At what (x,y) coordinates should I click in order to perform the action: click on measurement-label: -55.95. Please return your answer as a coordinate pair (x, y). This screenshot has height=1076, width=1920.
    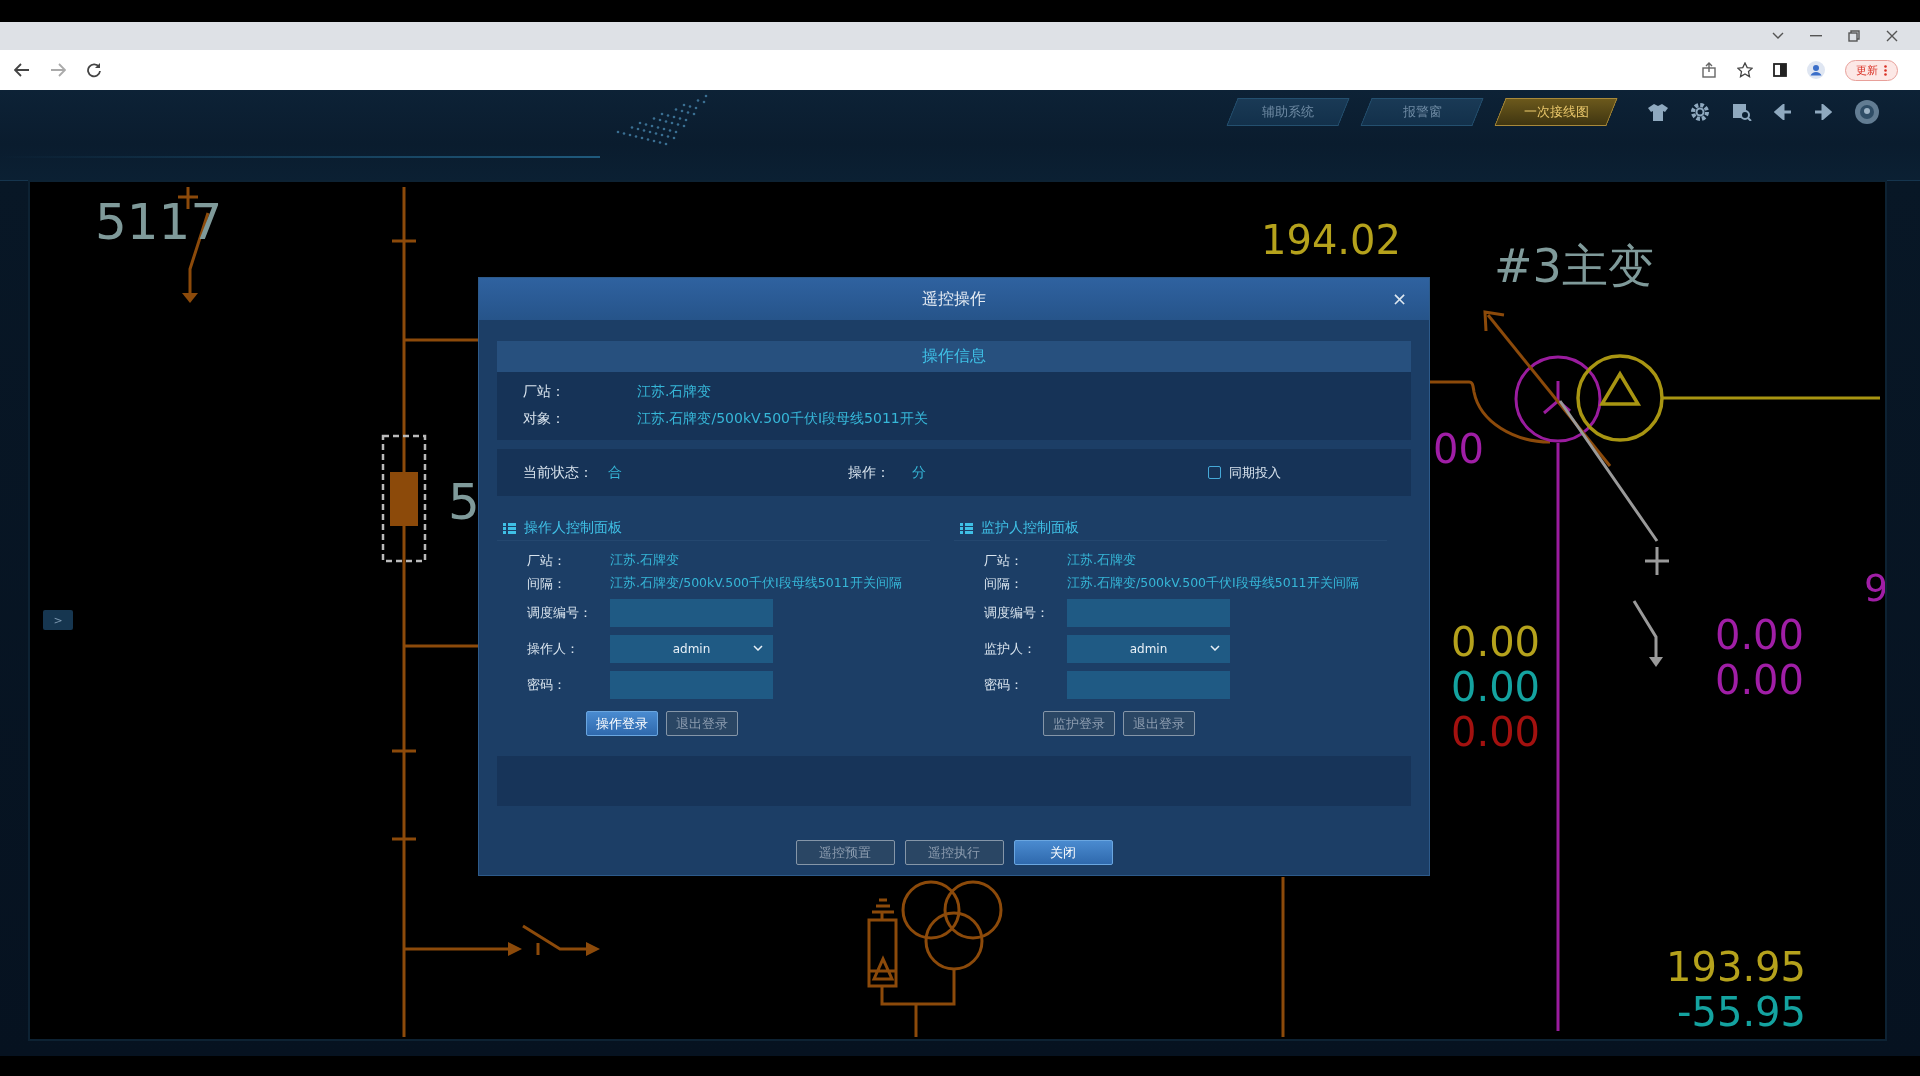
    Looking at the image, I should click on (1741, 1012).